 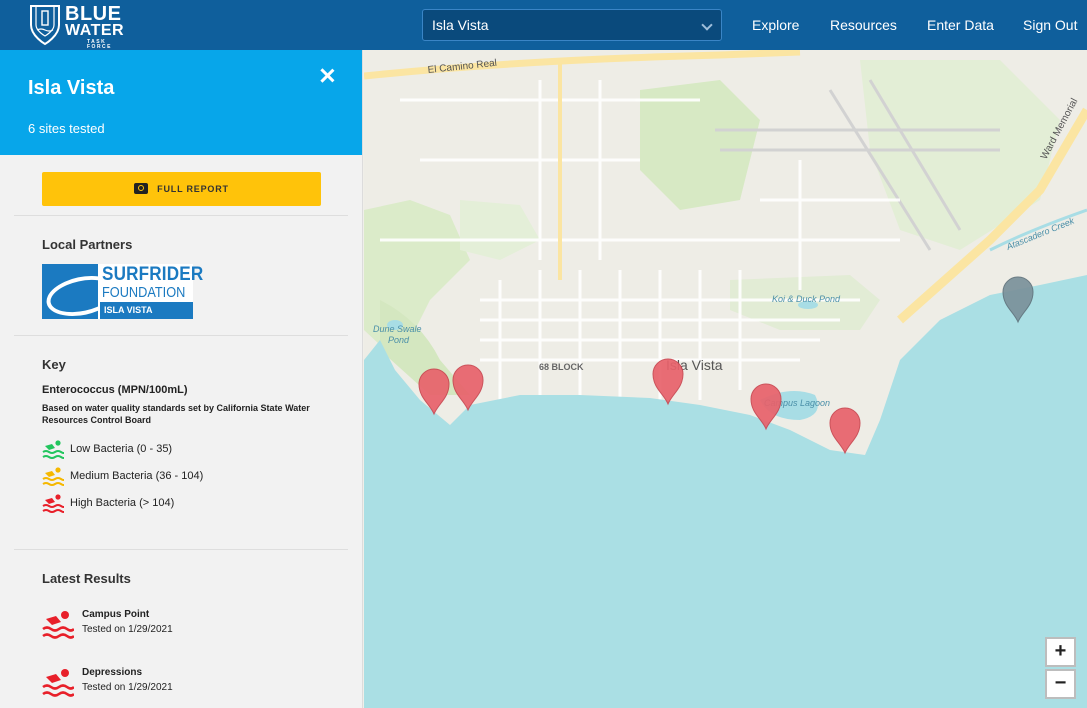 I want to click on key-item-low-label: Low Bacteria (0 - 35), so click(x=121, y=449).